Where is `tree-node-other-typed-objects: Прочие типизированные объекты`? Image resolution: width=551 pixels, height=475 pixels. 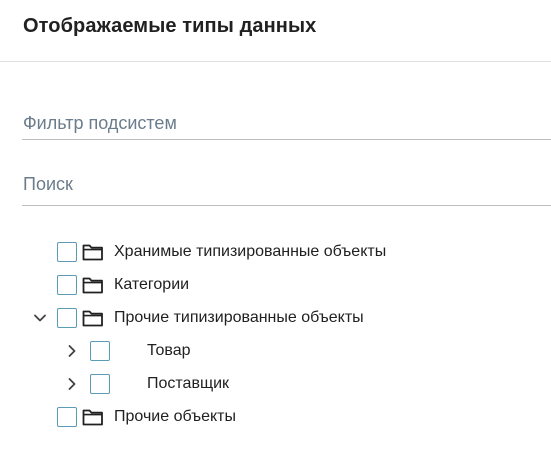 tree-node-other-typed-objects: Прочие типизированные объекты is located at coordinates (275, 318).